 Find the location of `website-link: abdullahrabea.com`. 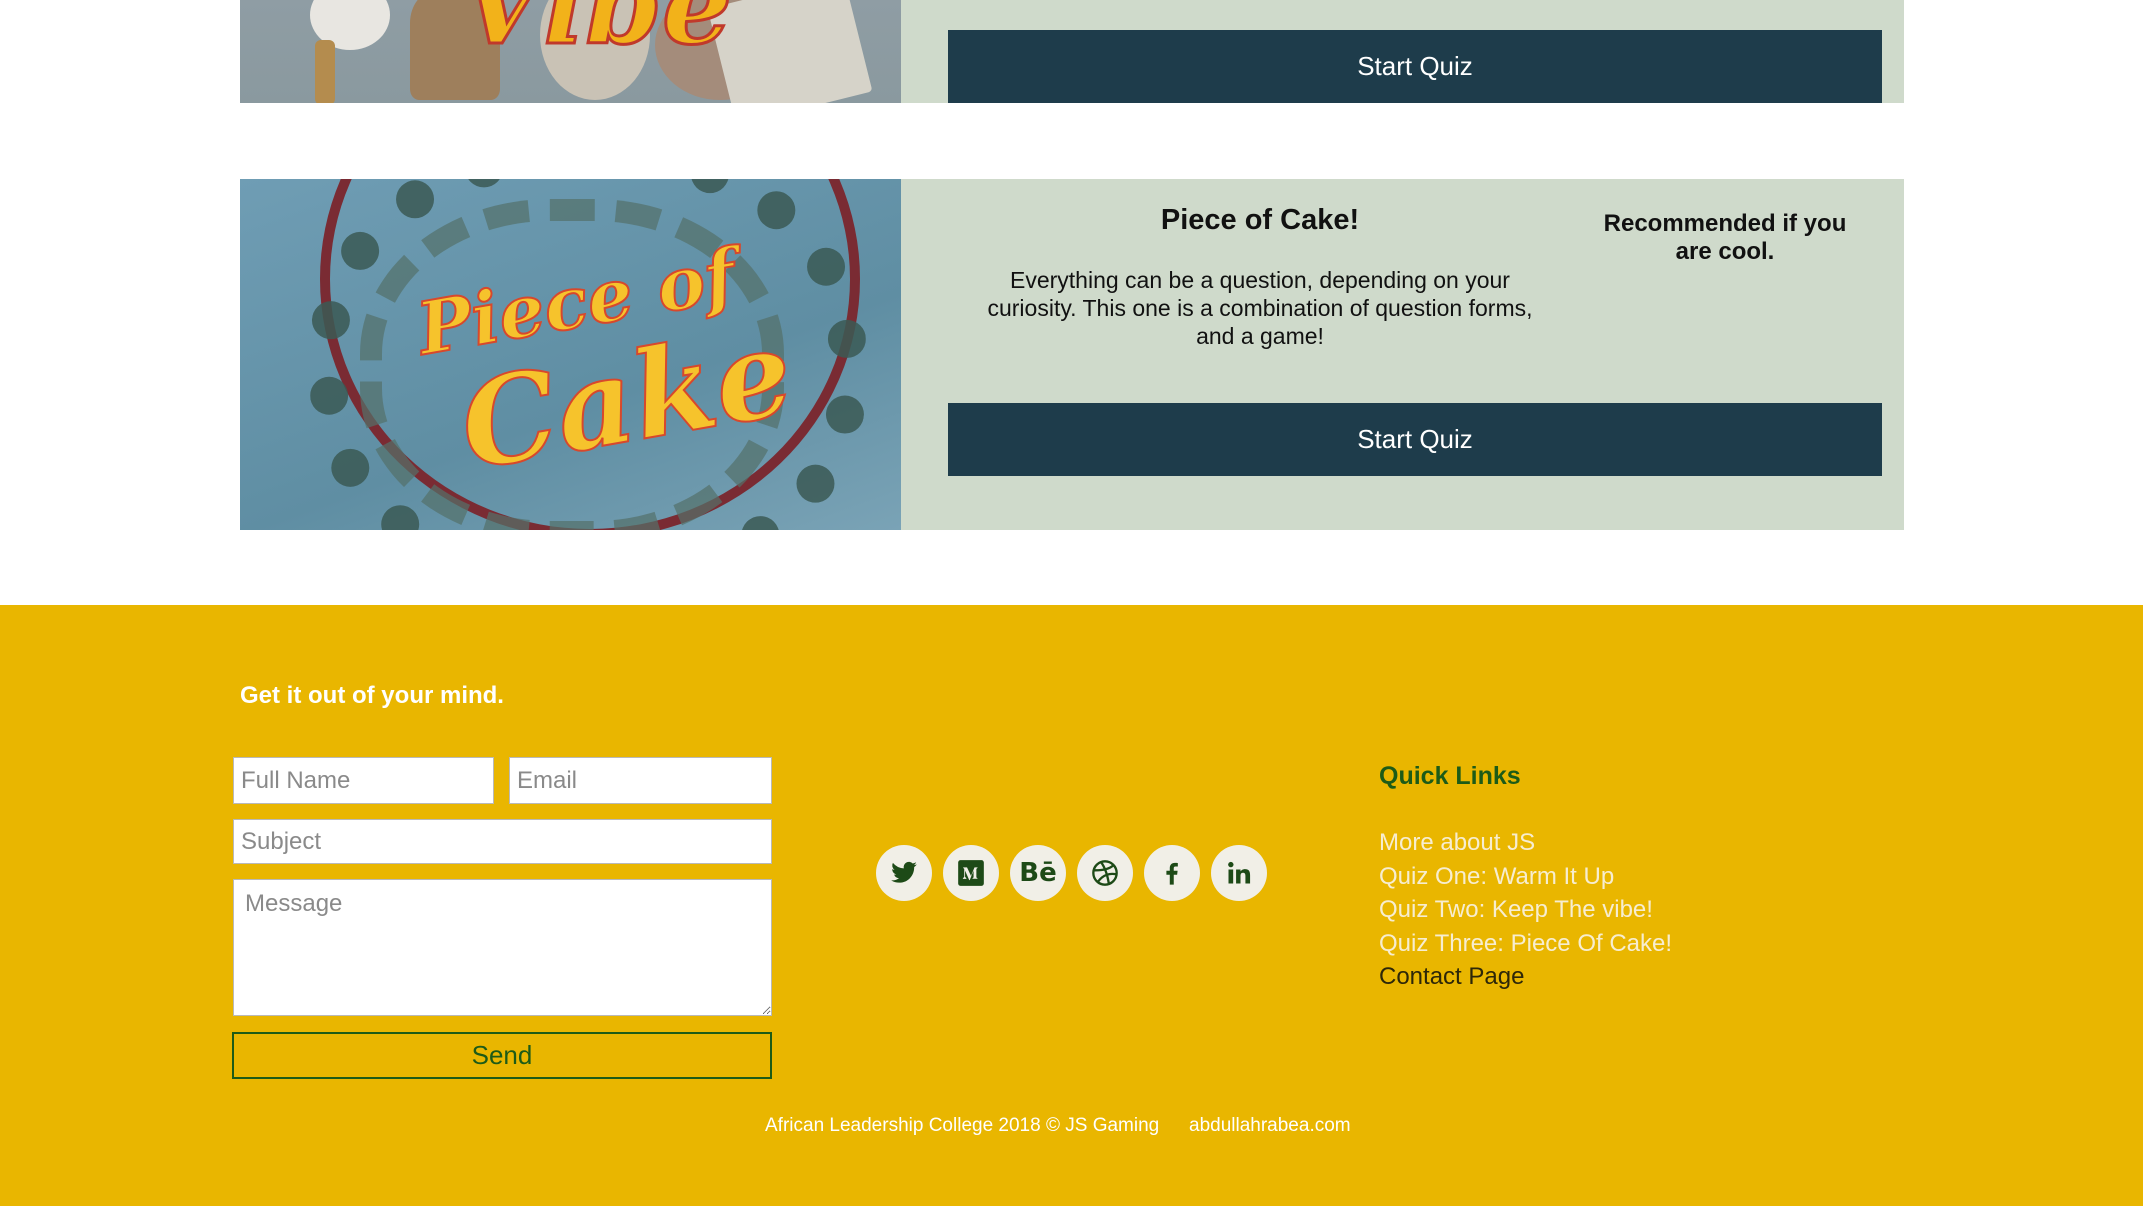

website-link: abdullahrabea.com is located at coordinates (1270, 1126).